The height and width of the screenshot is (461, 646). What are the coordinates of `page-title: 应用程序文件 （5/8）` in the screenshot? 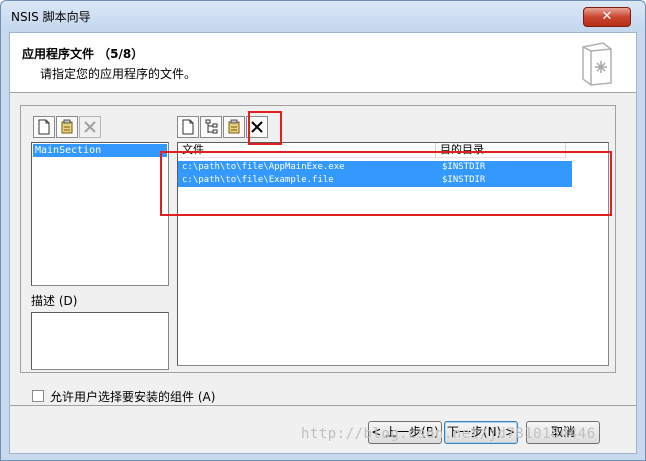 It's located at (83, 54).